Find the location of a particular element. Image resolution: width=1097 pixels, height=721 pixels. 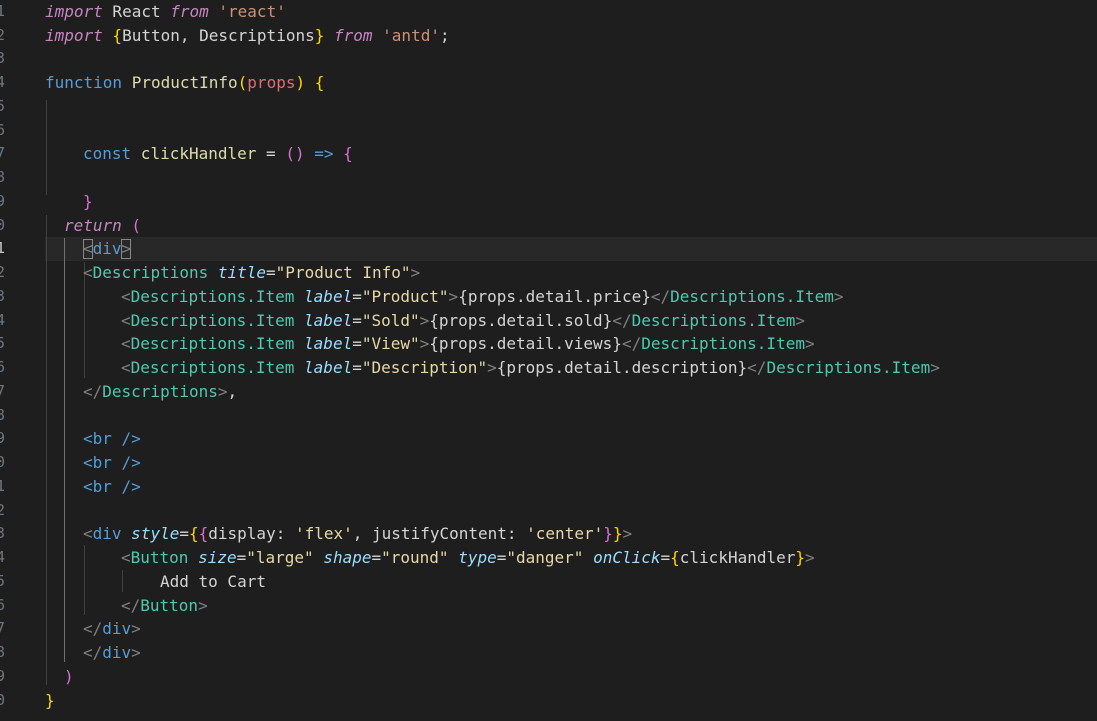

attribute-name: size is located at coordinates (212, 557).